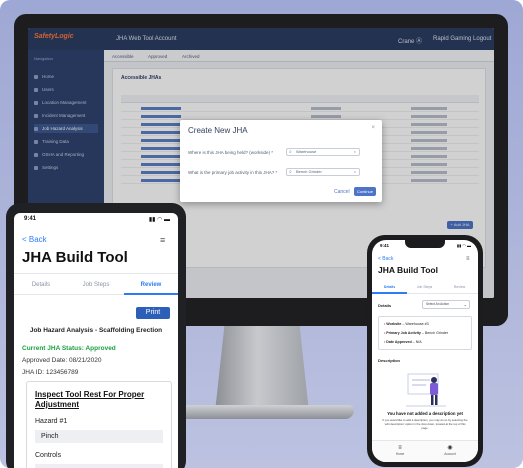 This screenshot has height=468, width=523. What do you see at coordinates (50, 372) in the screenshot?
I see `jha-id: JHA ID: 123456789` at bounding box center [50, 372].